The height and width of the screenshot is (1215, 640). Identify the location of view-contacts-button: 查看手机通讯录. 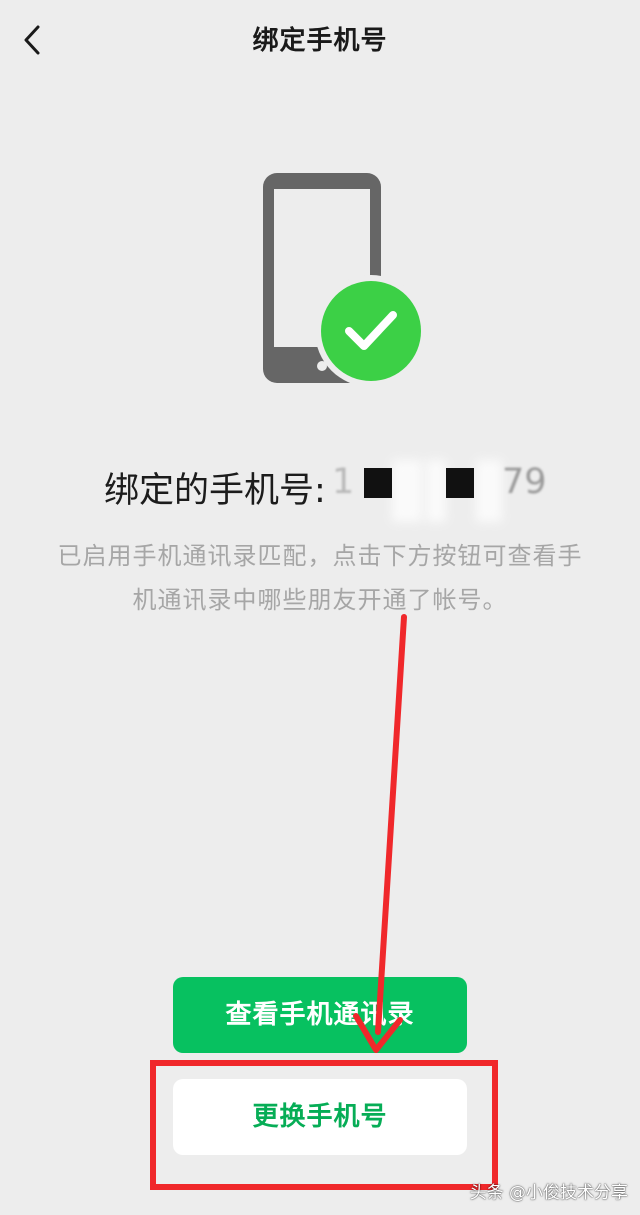
(320, 1015).